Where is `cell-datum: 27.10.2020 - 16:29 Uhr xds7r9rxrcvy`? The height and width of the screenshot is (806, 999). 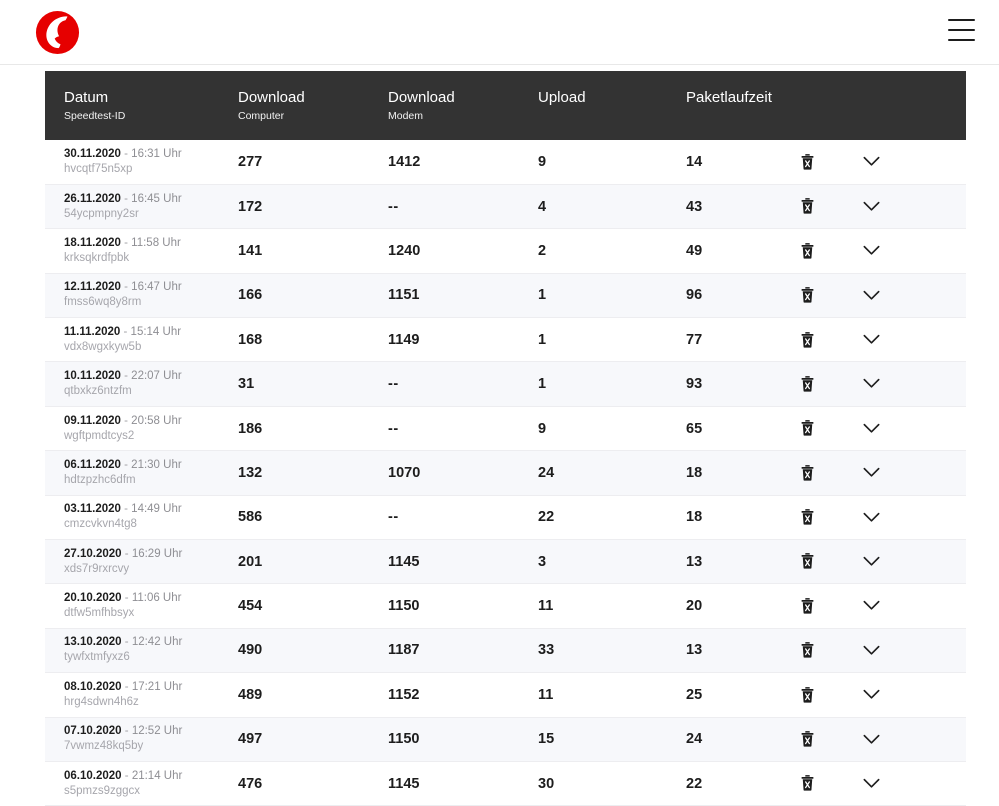 cell-datum: 27.10.2020 - 16:29 Uhr xds7r9rxrcvy is located at coordinates (141, 562).